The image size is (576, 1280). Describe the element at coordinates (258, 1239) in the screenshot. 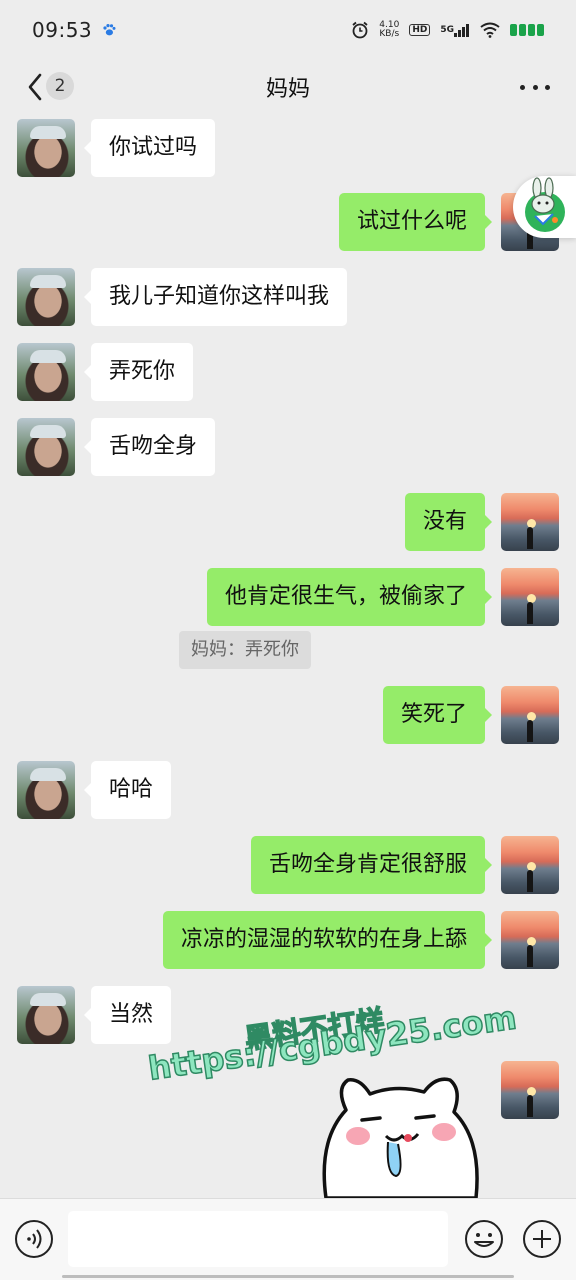

I see `message-input` at that location.